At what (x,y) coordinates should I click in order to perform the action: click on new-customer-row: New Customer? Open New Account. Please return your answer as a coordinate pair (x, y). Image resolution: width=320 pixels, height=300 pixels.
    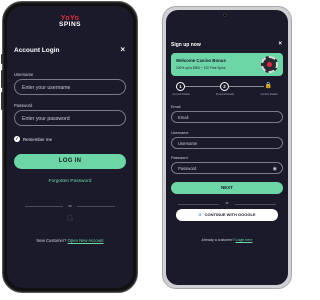
    Looking at the image, I should click on (70, 240).